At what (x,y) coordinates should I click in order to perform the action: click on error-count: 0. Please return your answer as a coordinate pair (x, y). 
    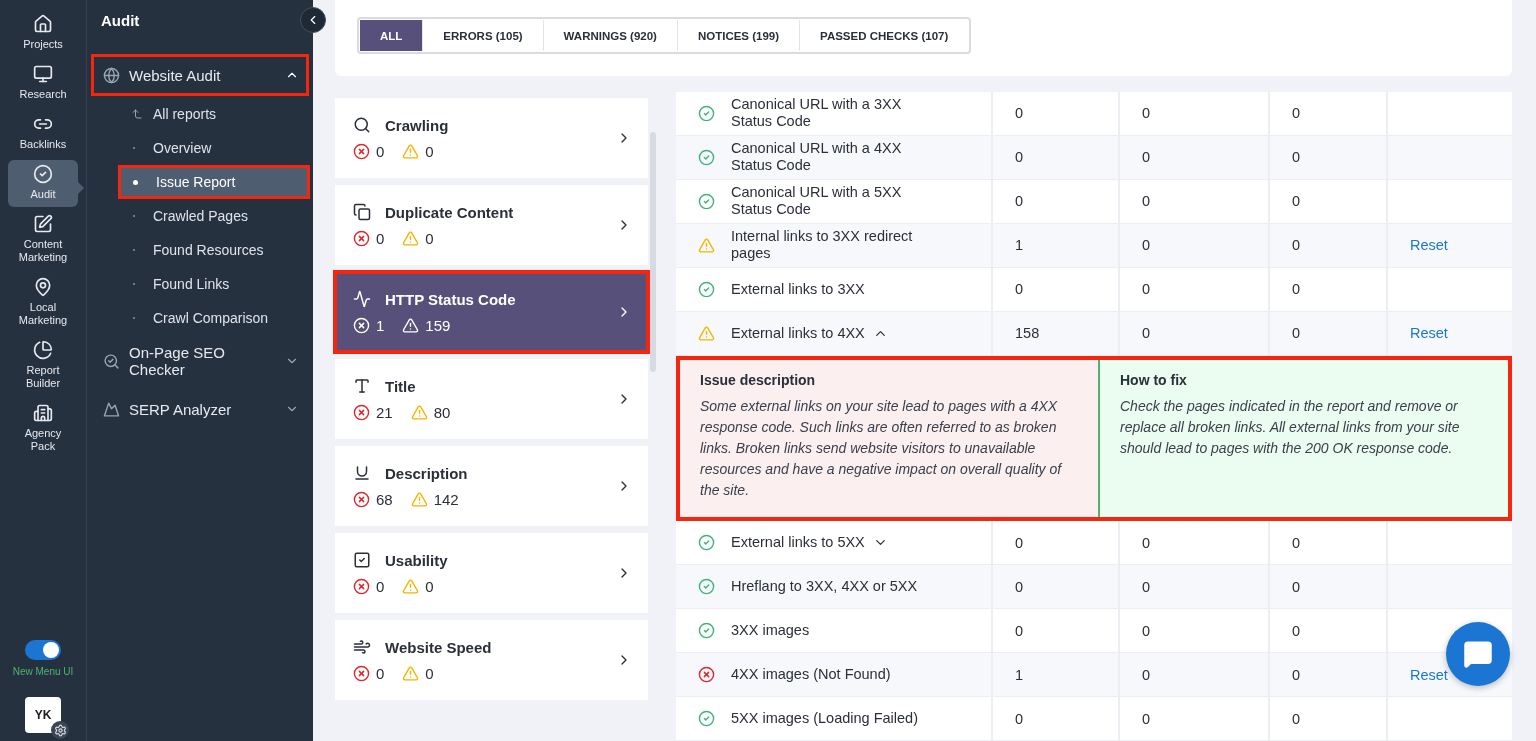
    Looking at the image, I should click on (380, 238).